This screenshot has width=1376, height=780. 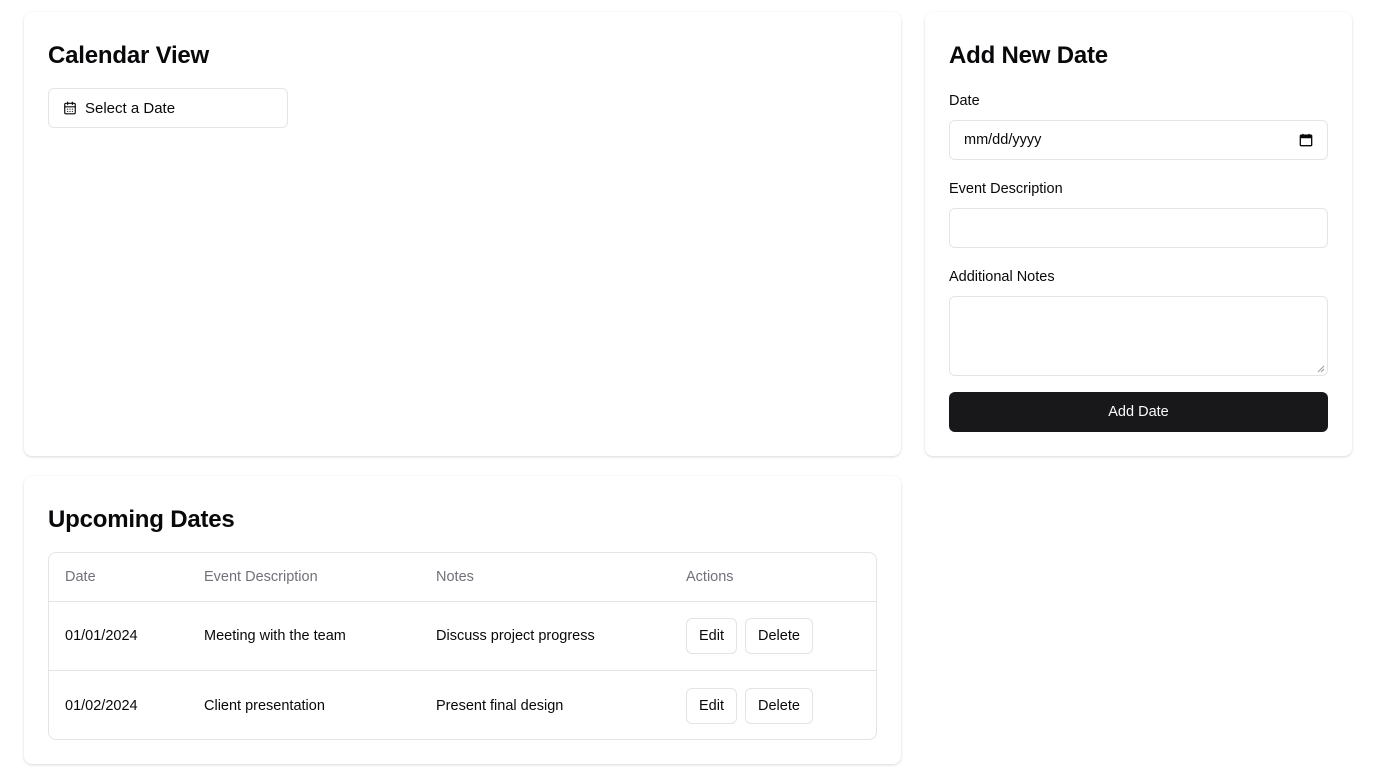 What do you see at coordinates (964, 101) in the screenshot?
I see `date-label: Date` at bounding box center [964, 101].